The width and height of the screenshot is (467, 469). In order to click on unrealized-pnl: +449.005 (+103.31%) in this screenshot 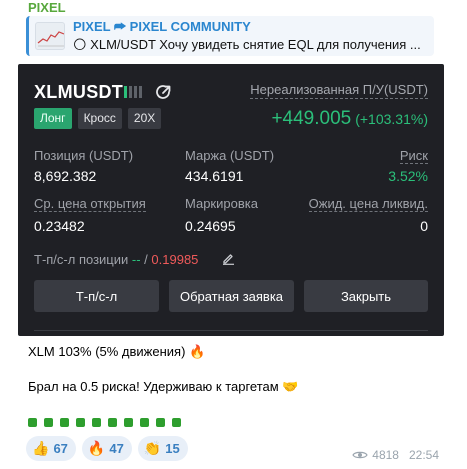, I will do `click(349, 119)`.